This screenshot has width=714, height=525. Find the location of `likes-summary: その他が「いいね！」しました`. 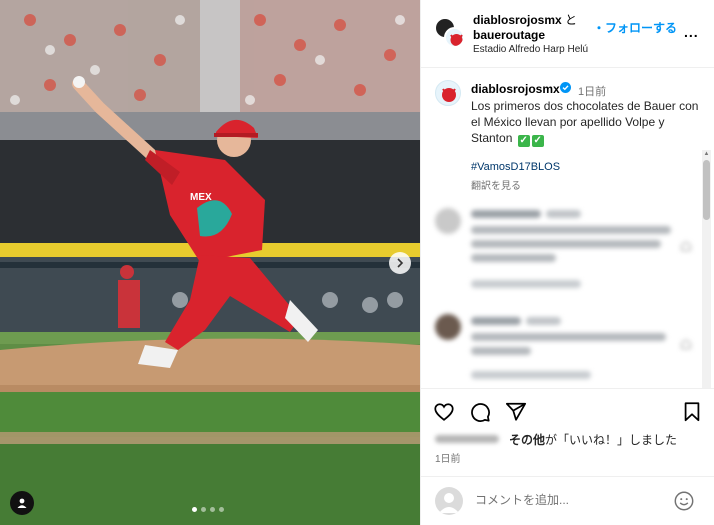

likes-summary: その他が「いいね！」しました is located at coordinates (556, 439).